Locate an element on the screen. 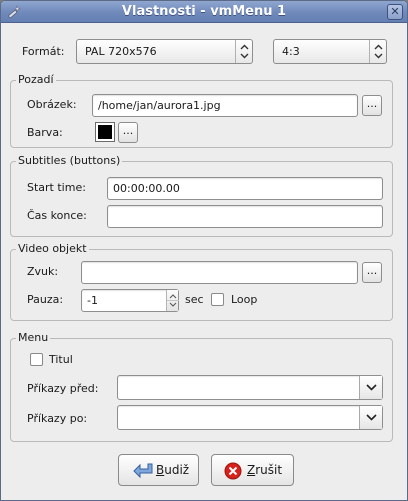 Image resolution: width=408 pixels, height=501 pixels. aspect-ratio-value: 4:3 is located at coordinates (291, 51).